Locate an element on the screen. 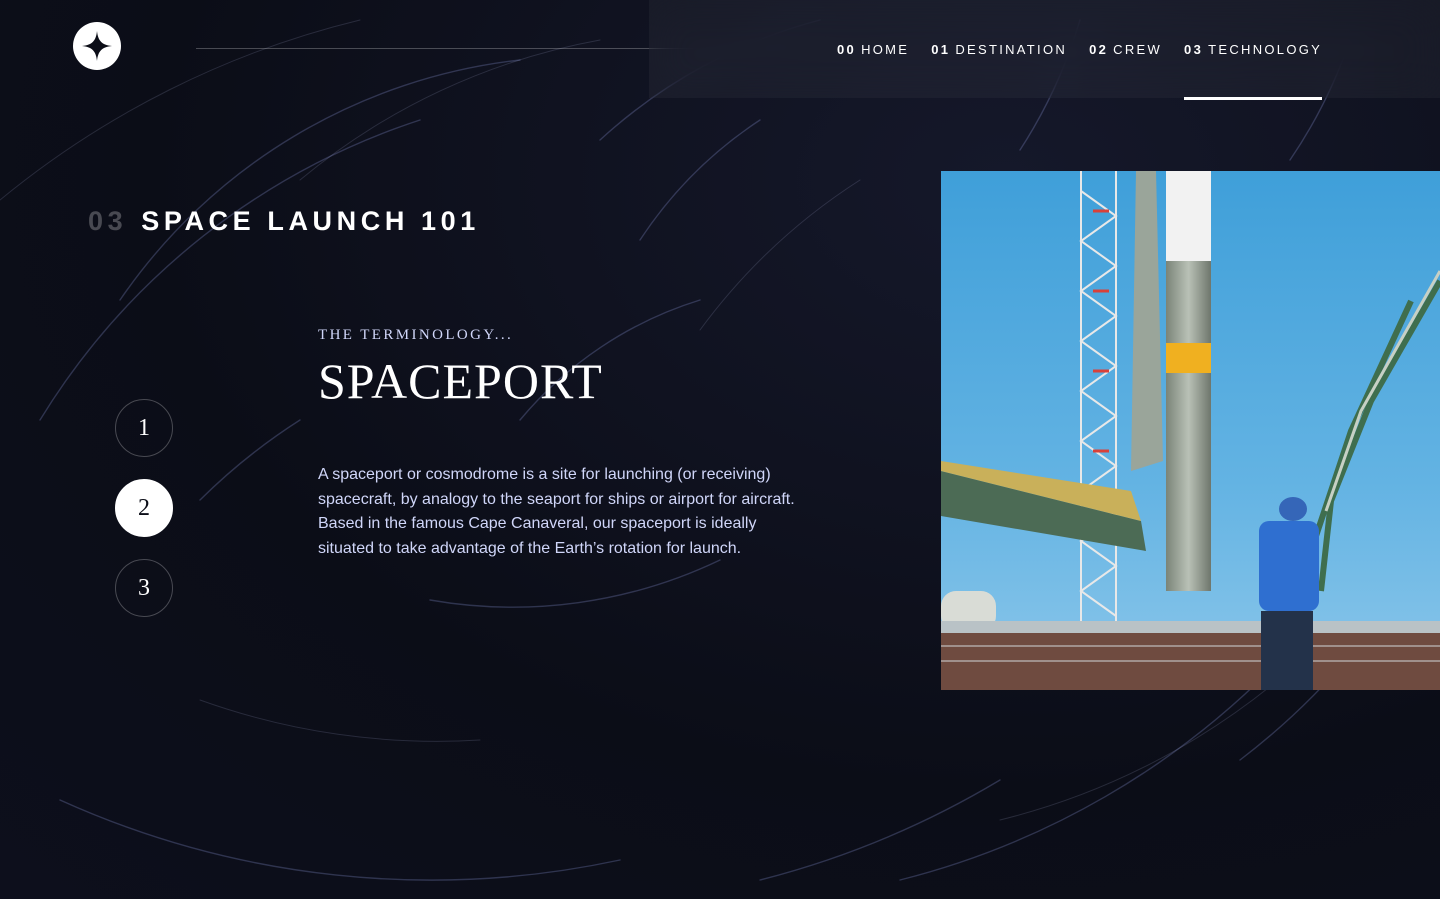 The image size is (1440, 899). nav-number: 03 is located at coordinates (1194, 49).